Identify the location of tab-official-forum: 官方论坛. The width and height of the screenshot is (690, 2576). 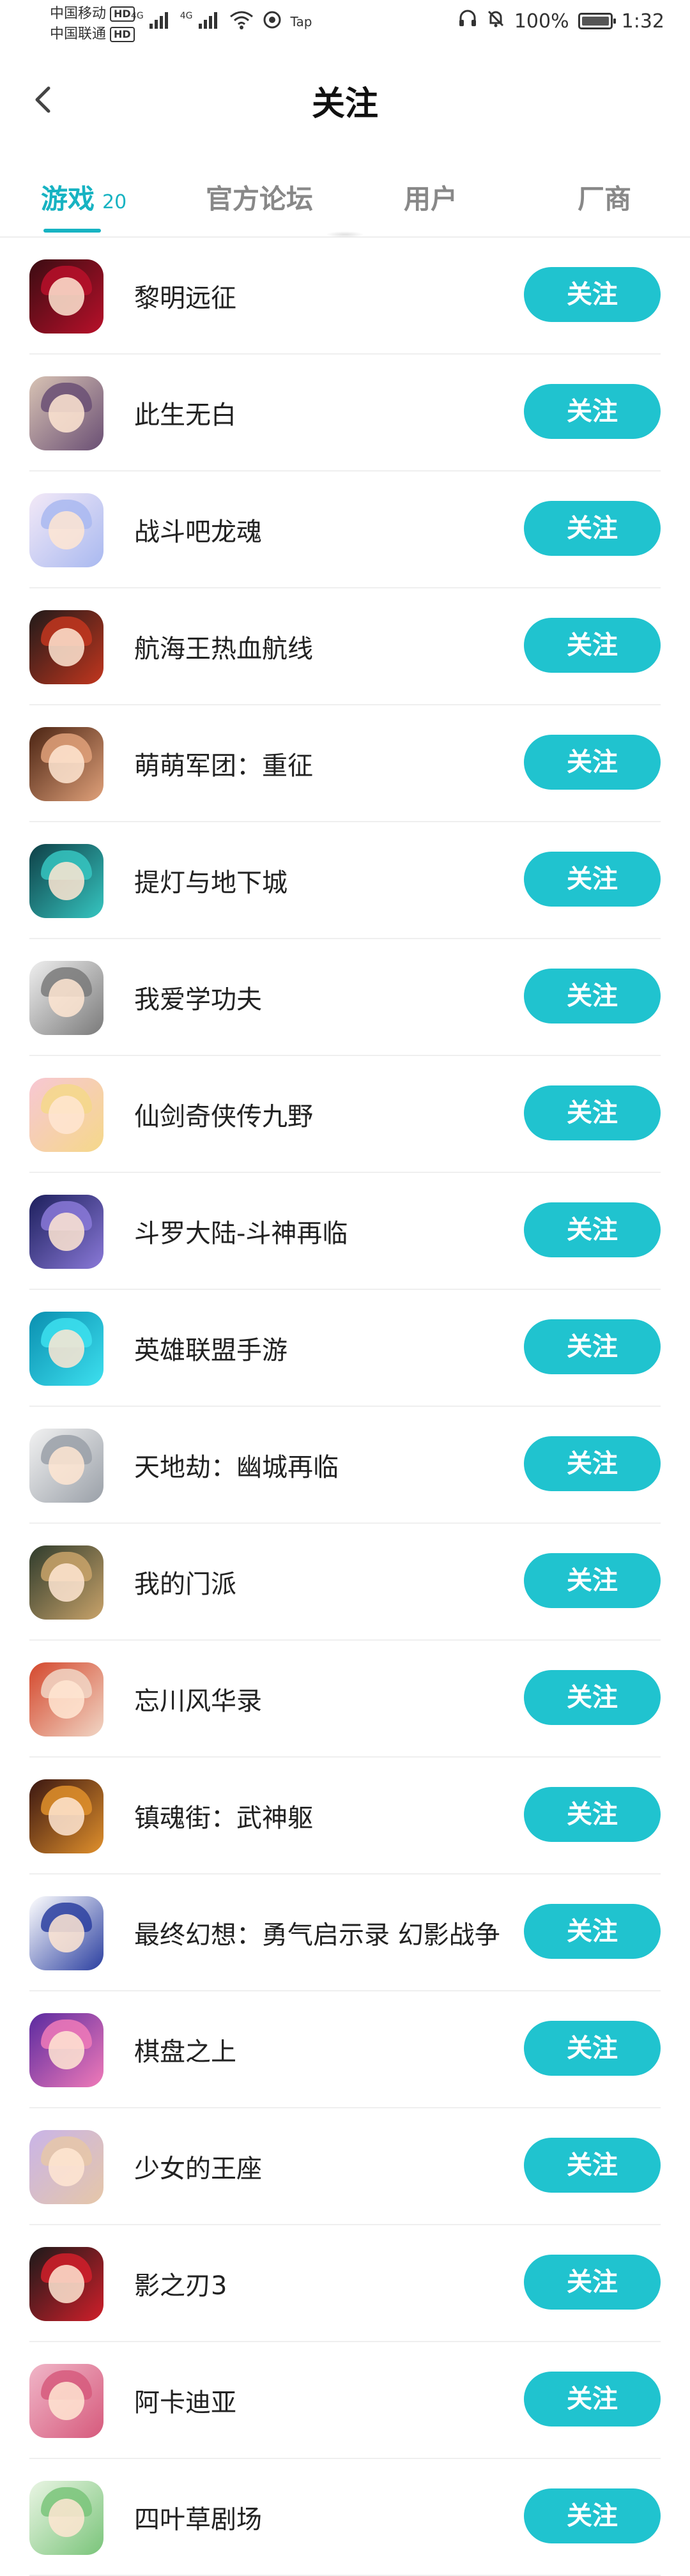
(259, 197).